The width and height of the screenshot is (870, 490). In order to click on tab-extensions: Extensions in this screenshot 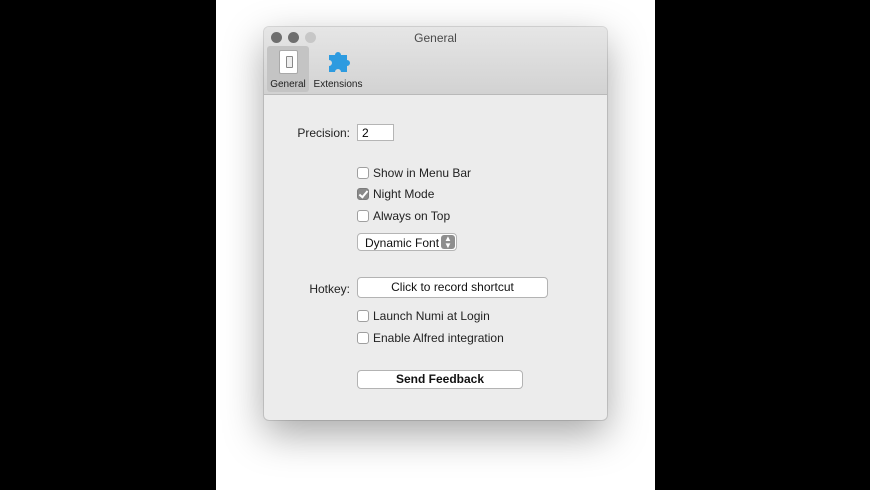, I will do `click(338, 69)`.